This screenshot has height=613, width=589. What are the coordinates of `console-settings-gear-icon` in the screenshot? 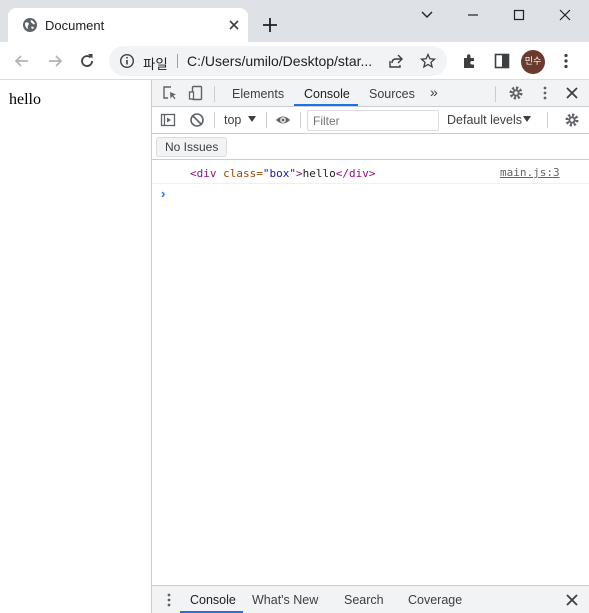 It's located at (572, 120).